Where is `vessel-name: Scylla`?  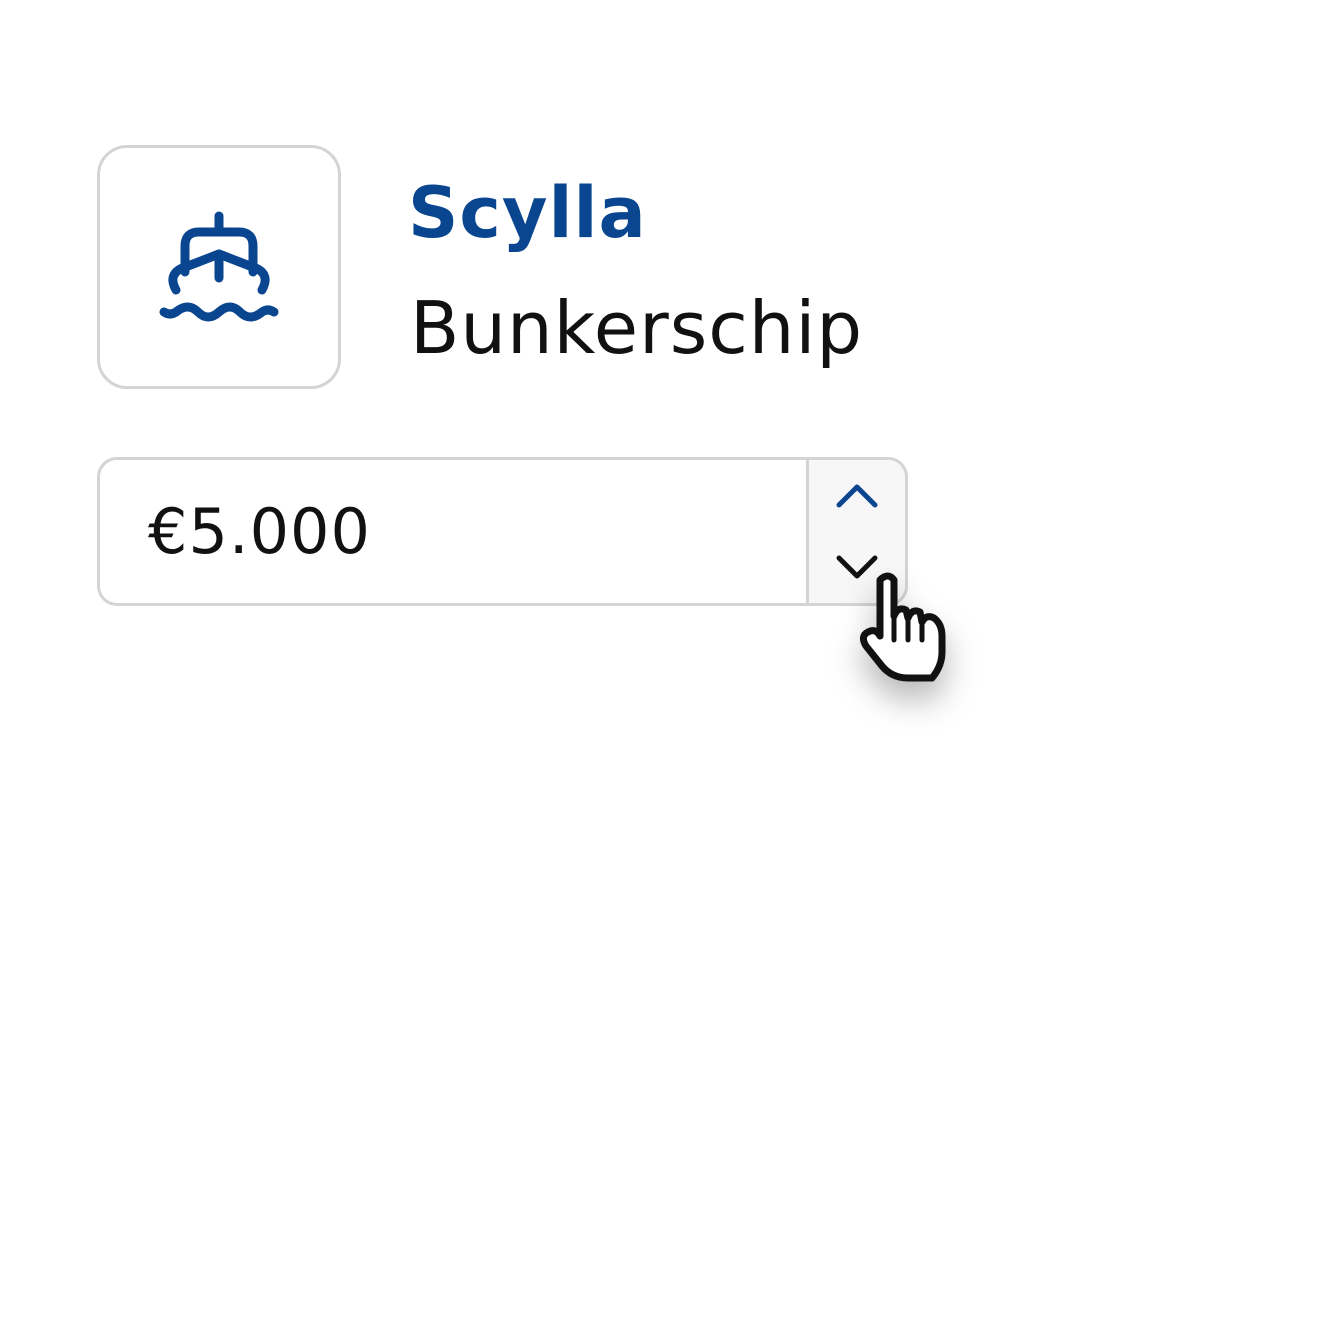
vessel-name: Scylla is located at coordinates (527, 213).